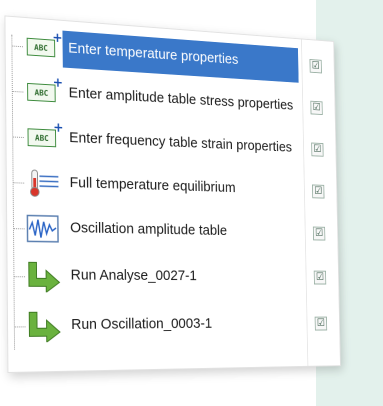  I want to click on thermometer-icon, so click(42, 183).